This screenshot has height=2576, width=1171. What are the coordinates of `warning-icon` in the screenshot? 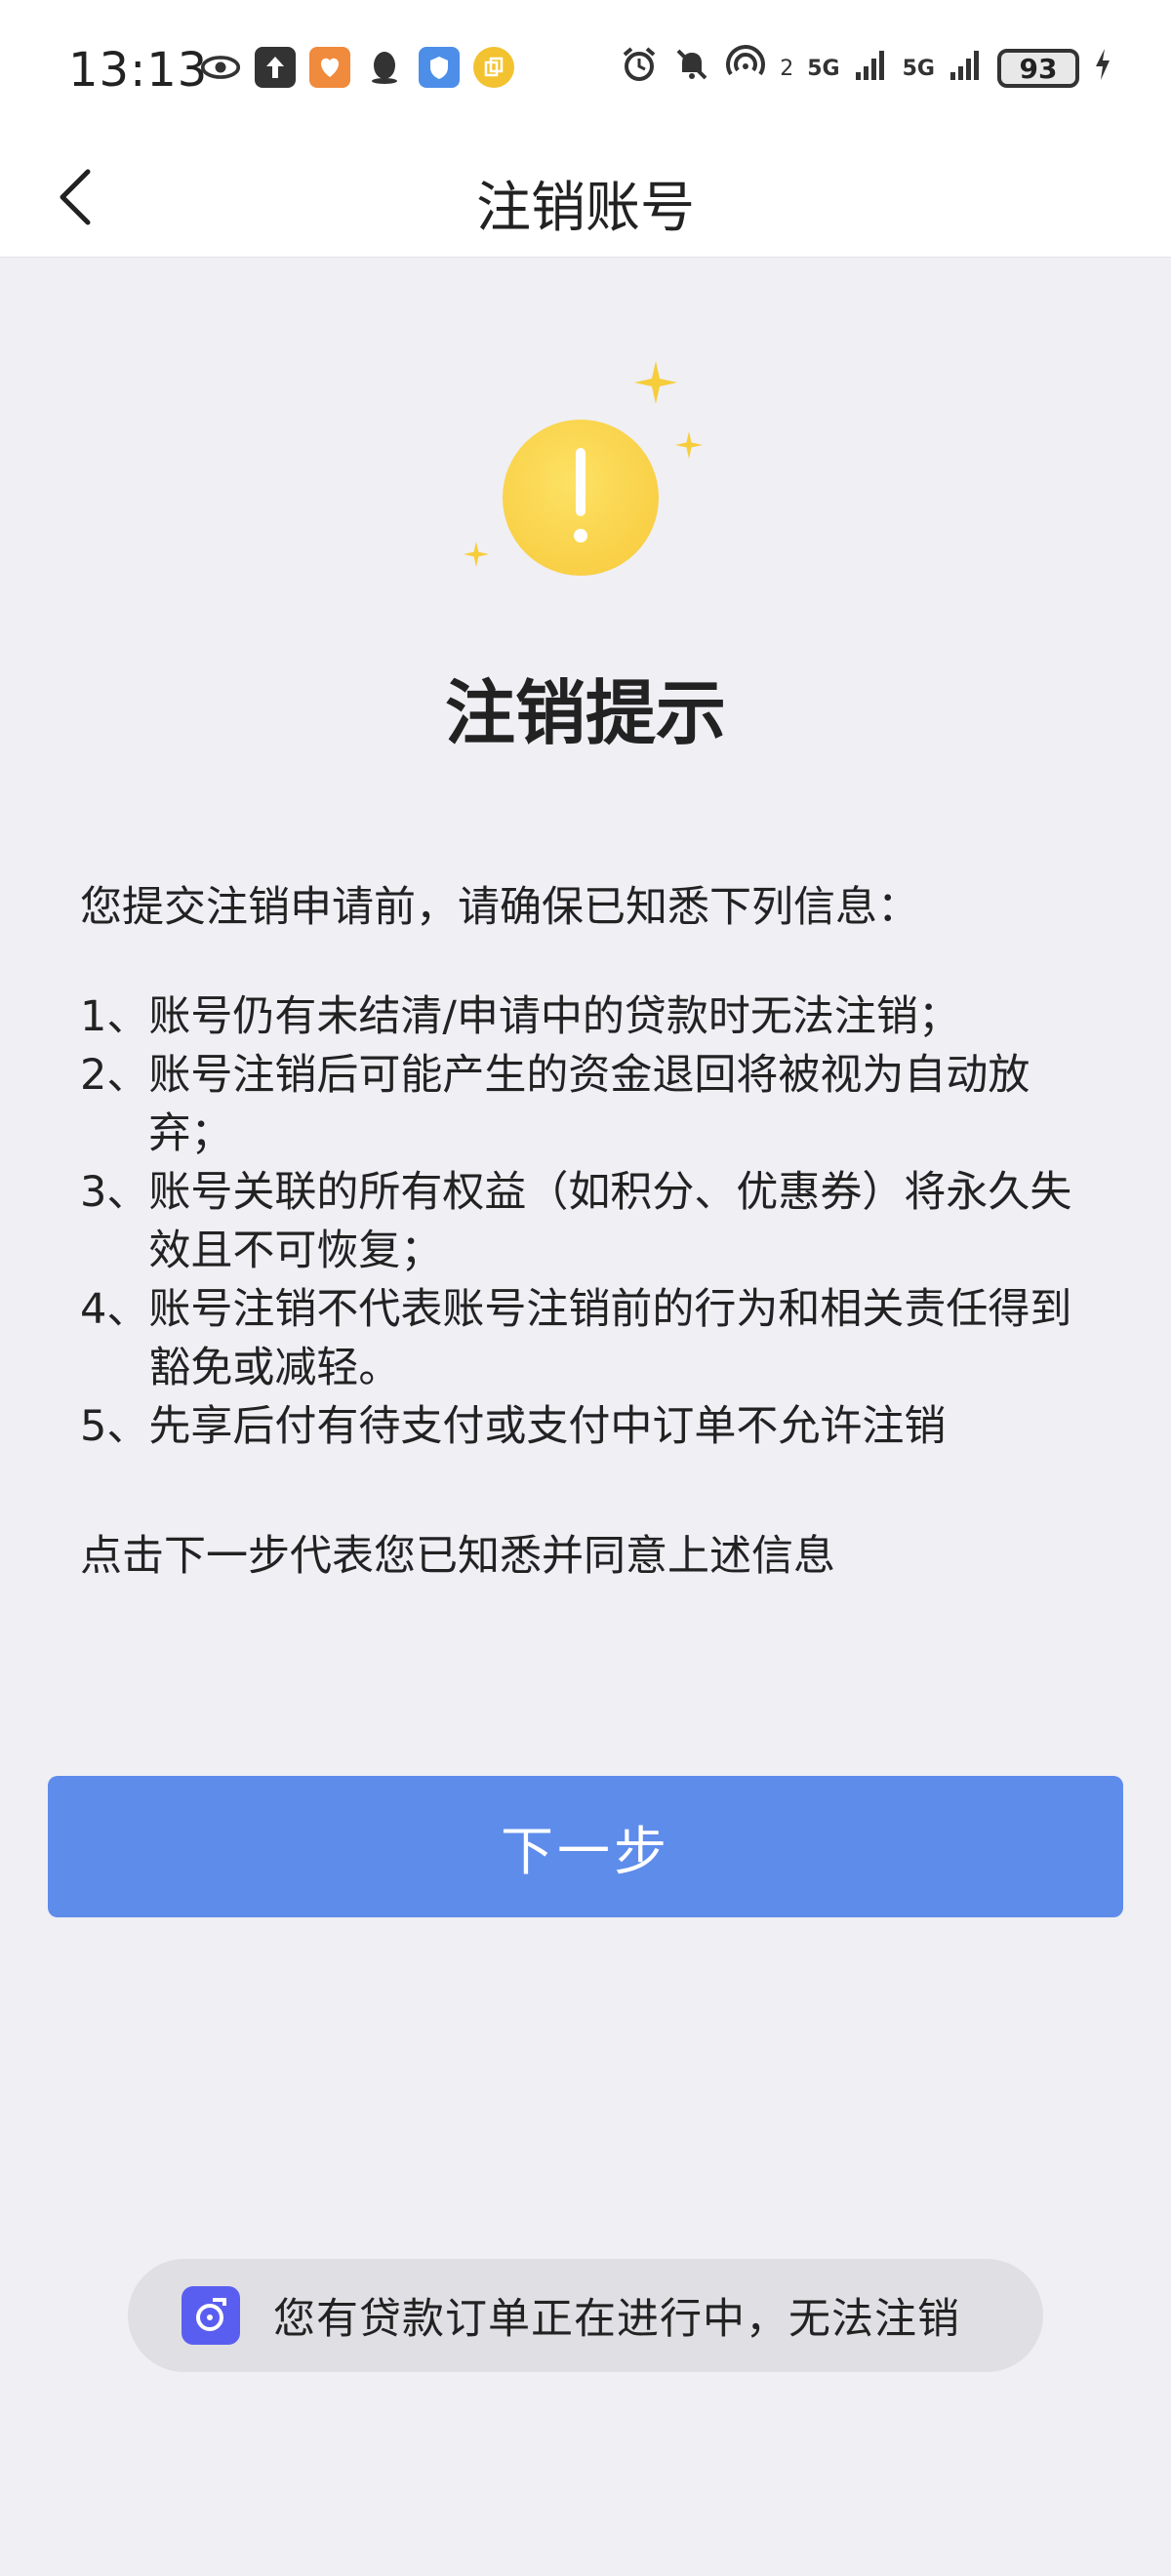 It's located at (581, 498).